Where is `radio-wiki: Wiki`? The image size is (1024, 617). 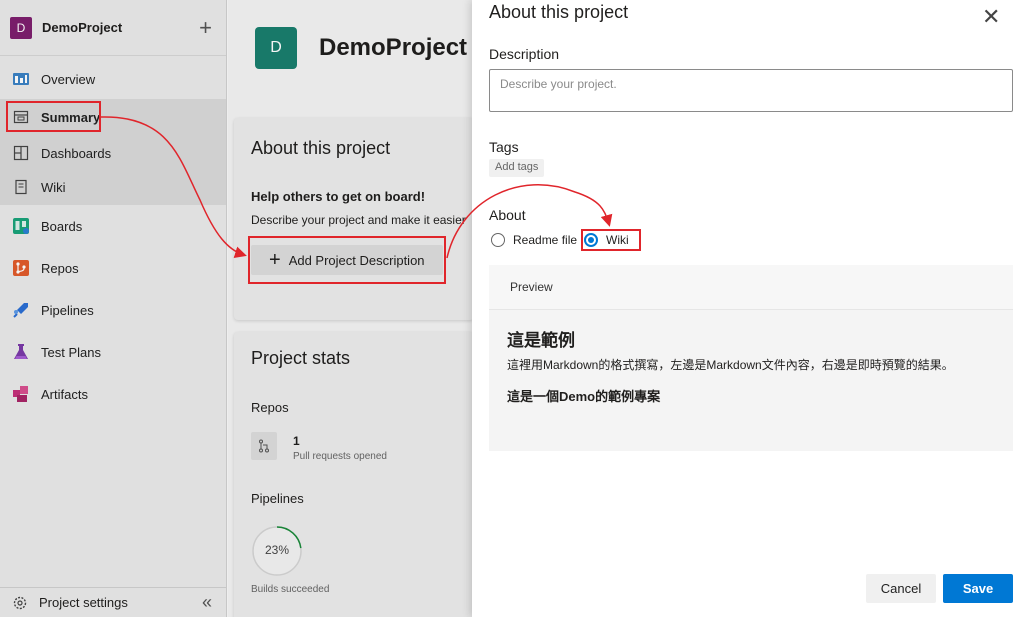
radio-wiki: Wiki is located at coordinates (606, 240).